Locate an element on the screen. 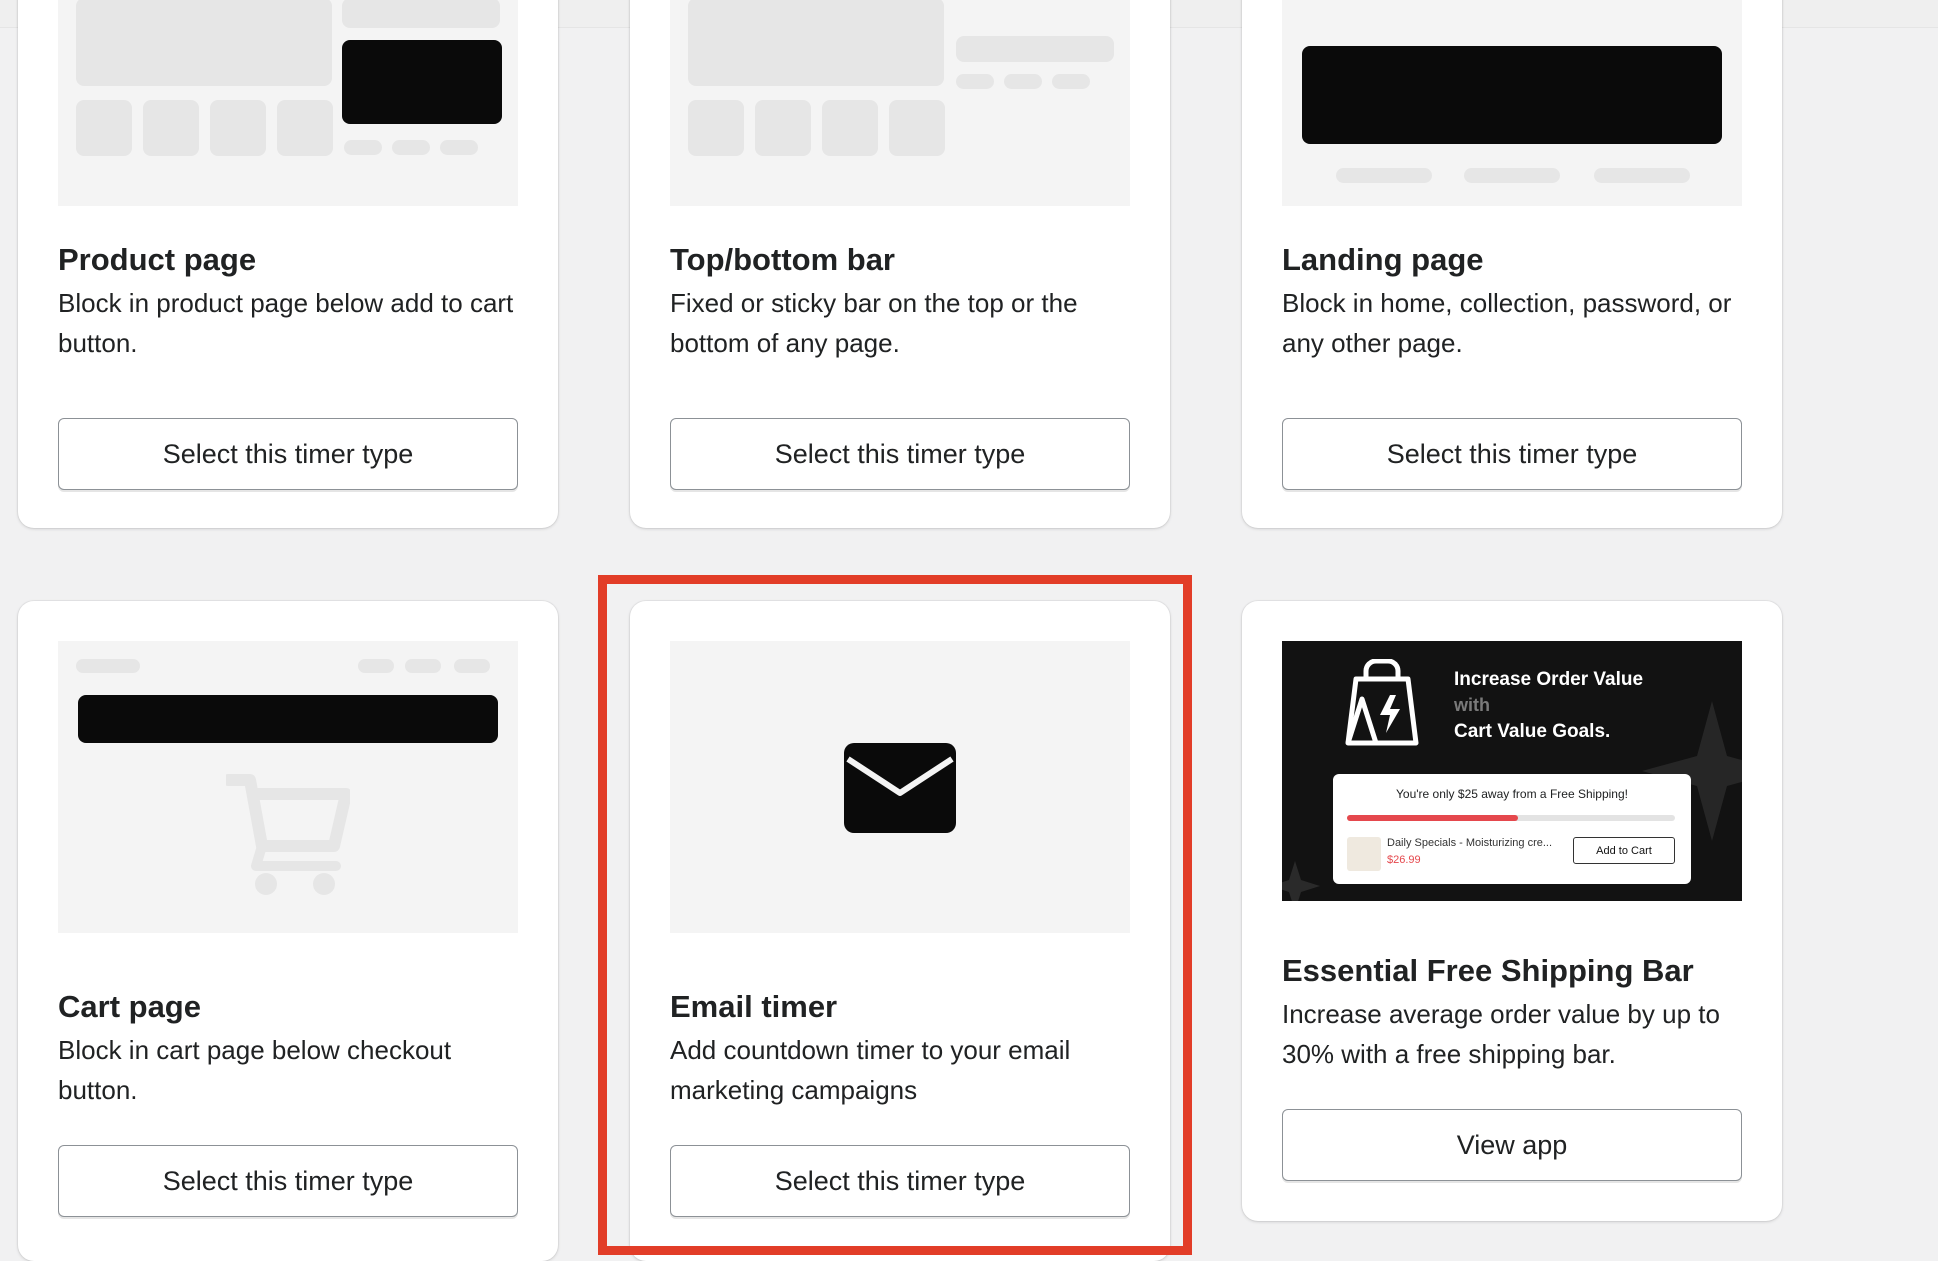 The height and width of the screenshot is (1261, 1938). card-title: Product page is located at coordinates (157, 259).